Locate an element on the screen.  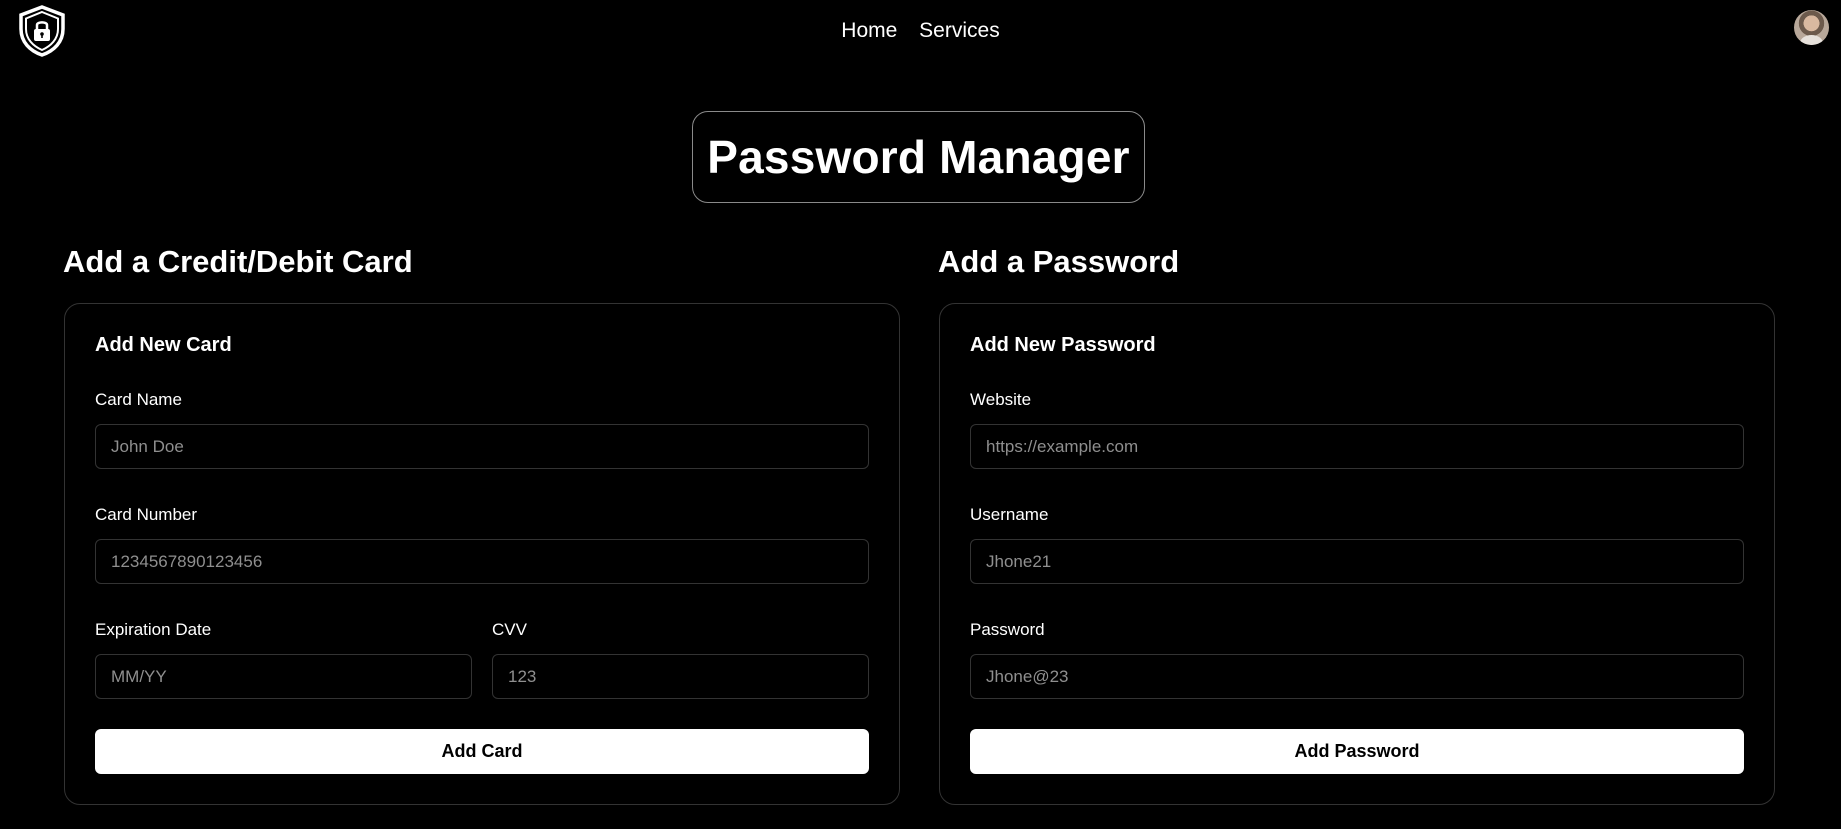
avatar is located at coordinates (1811, 27).